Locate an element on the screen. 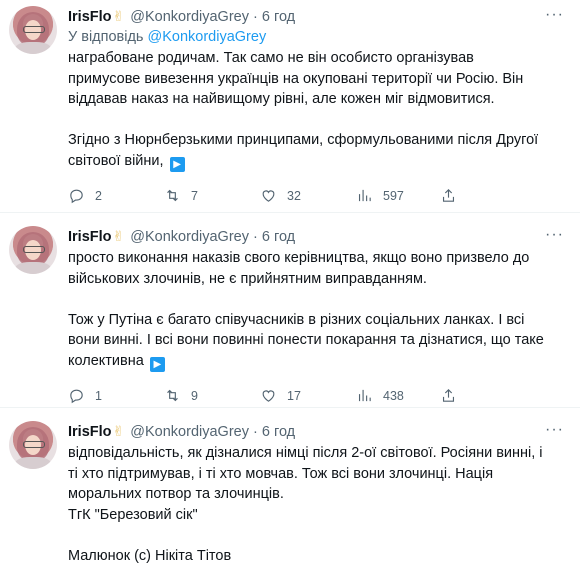  views-count: 597 is located at coordinates (393, 195).